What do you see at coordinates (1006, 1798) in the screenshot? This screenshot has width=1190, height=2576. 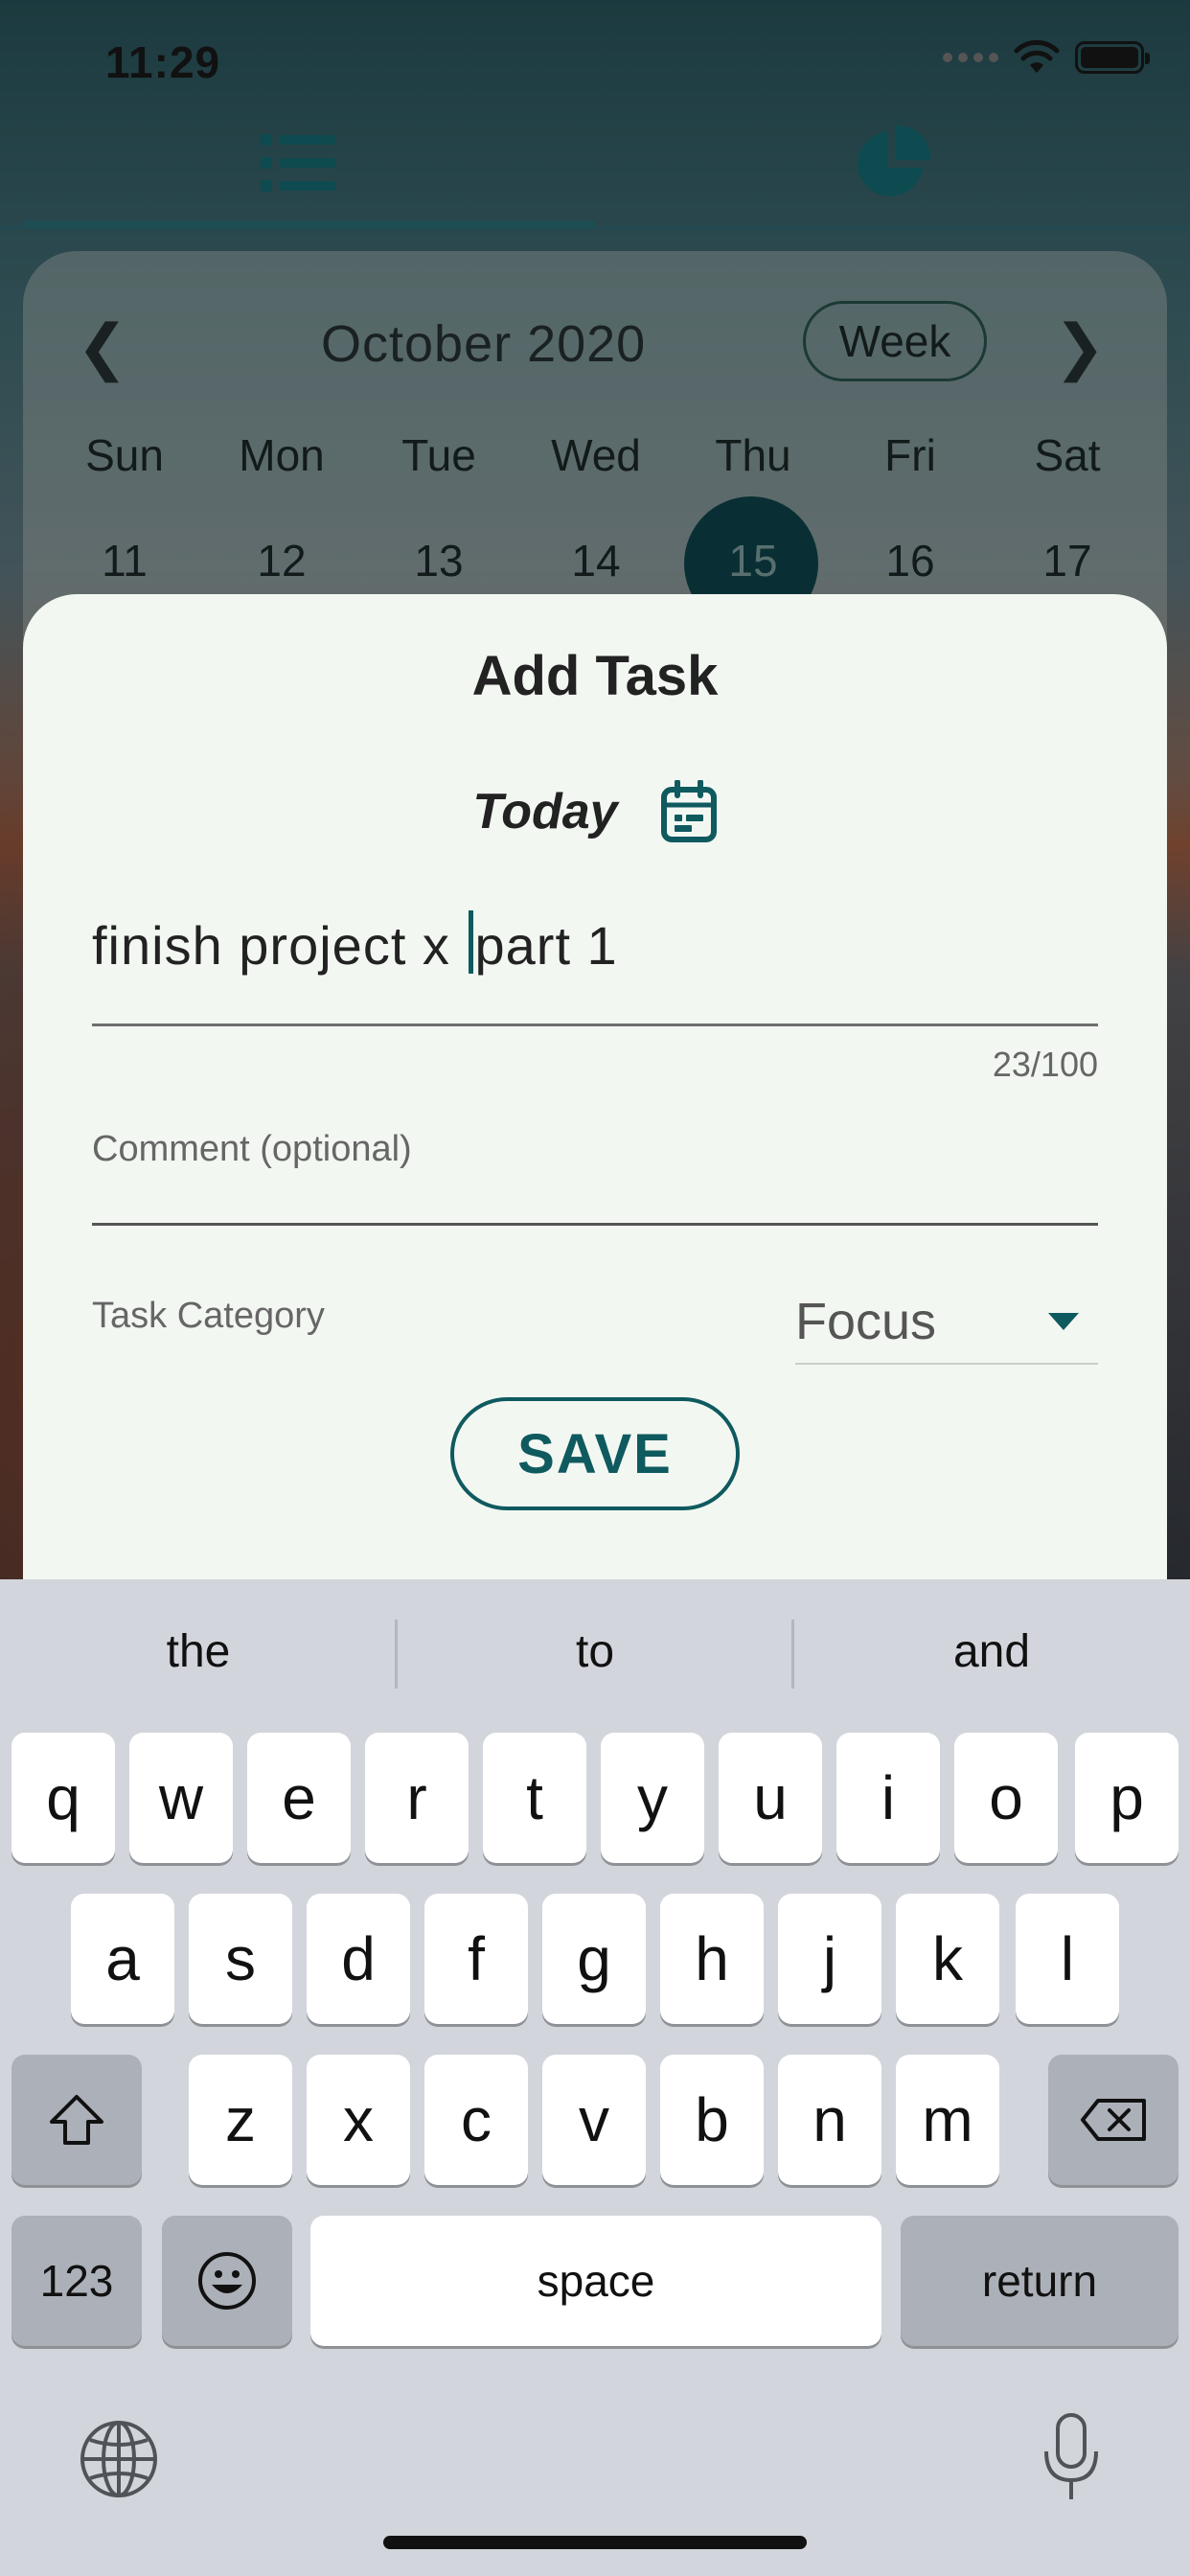 I see `key-o: o` at bounding box center [1006, 1798].